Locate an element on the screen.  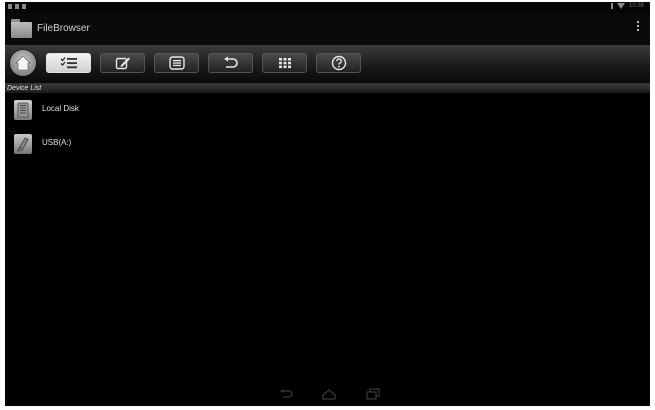
list-item-label: USB(A:) is located at coordinates (57, 142).